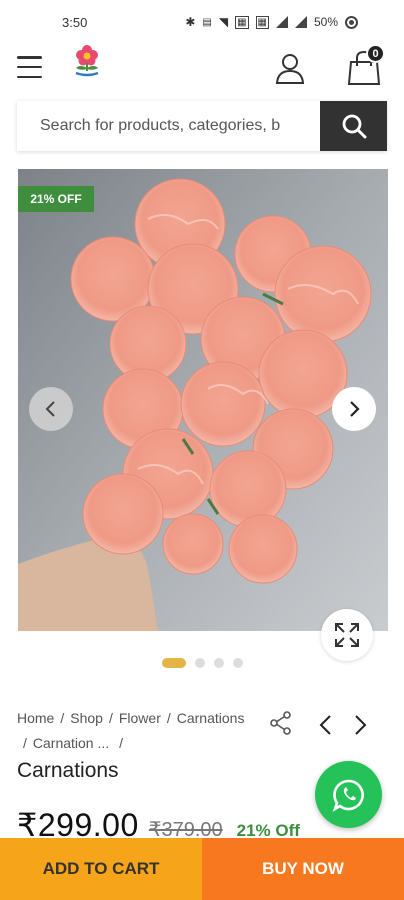  I want to click on gallery-next-button, so click(354, 409).